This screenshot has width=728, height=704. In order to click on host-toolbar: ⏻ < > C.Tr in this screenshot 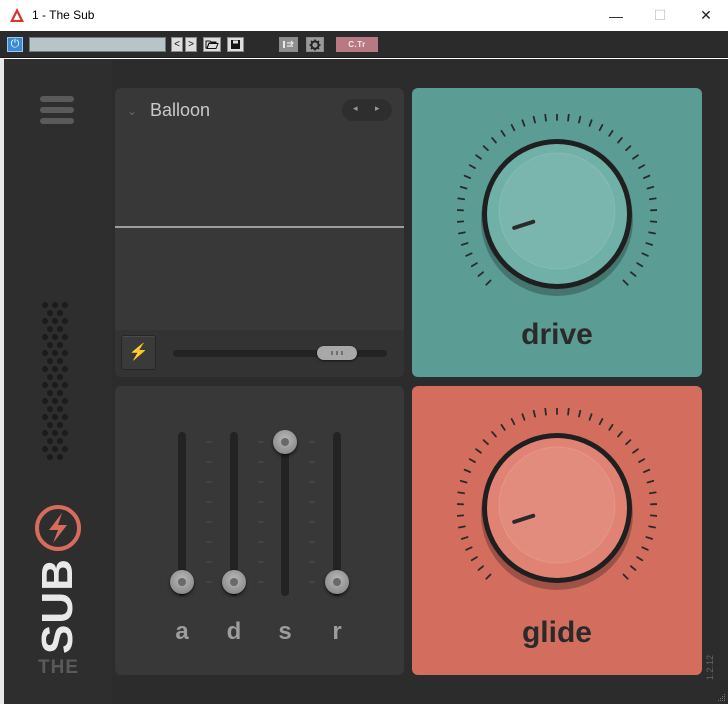, I will do `click(364, 44)`.